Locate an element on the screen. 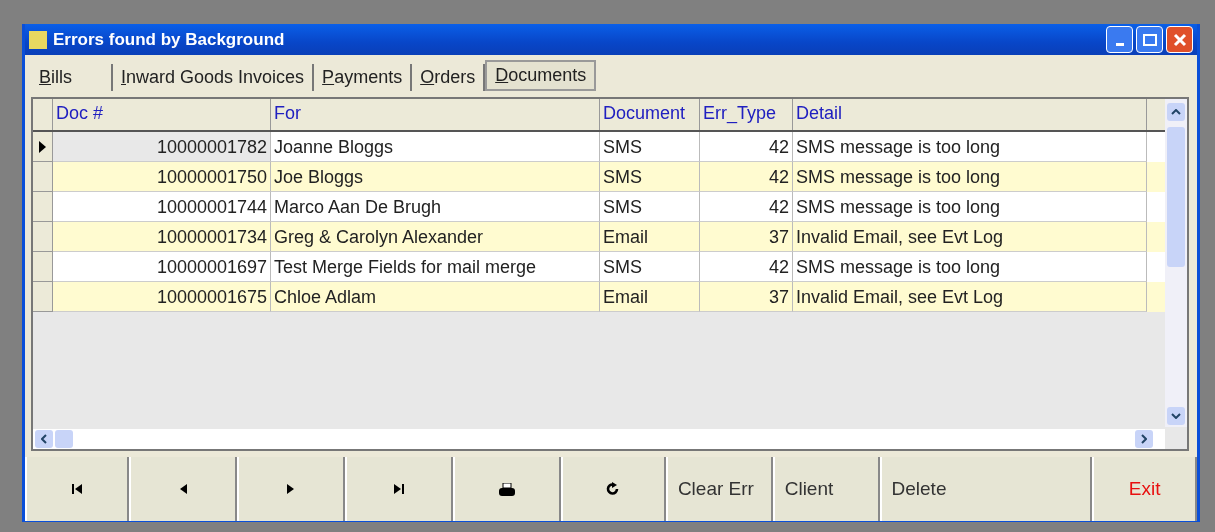 The height and width of the screenshot is (532, 1215). next-button is located at coordinates (291, 489).